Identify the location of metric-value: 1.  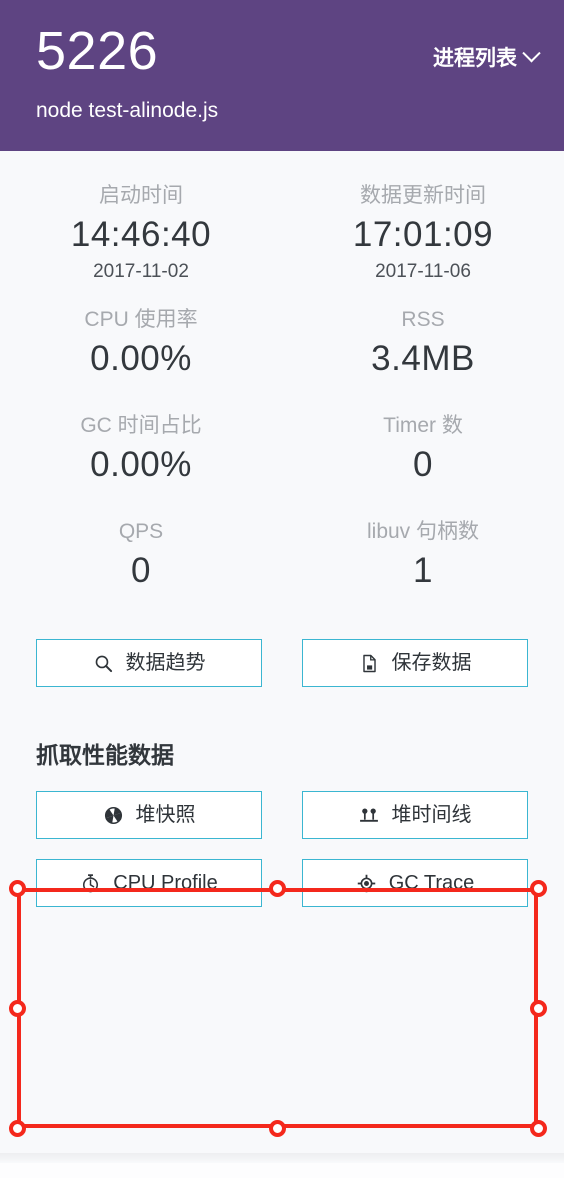
(423, 570).